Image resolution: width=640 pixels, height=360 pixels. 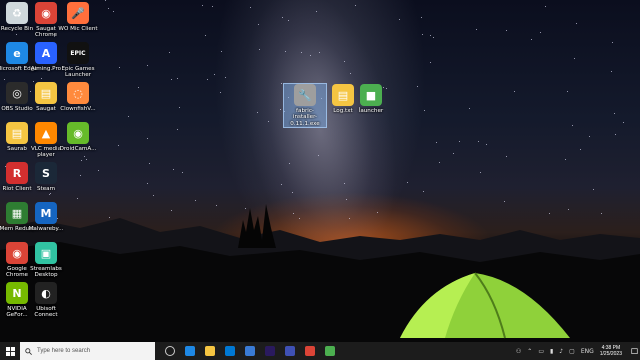 I want to click on pinned-apps, so click(x=250, y=351).